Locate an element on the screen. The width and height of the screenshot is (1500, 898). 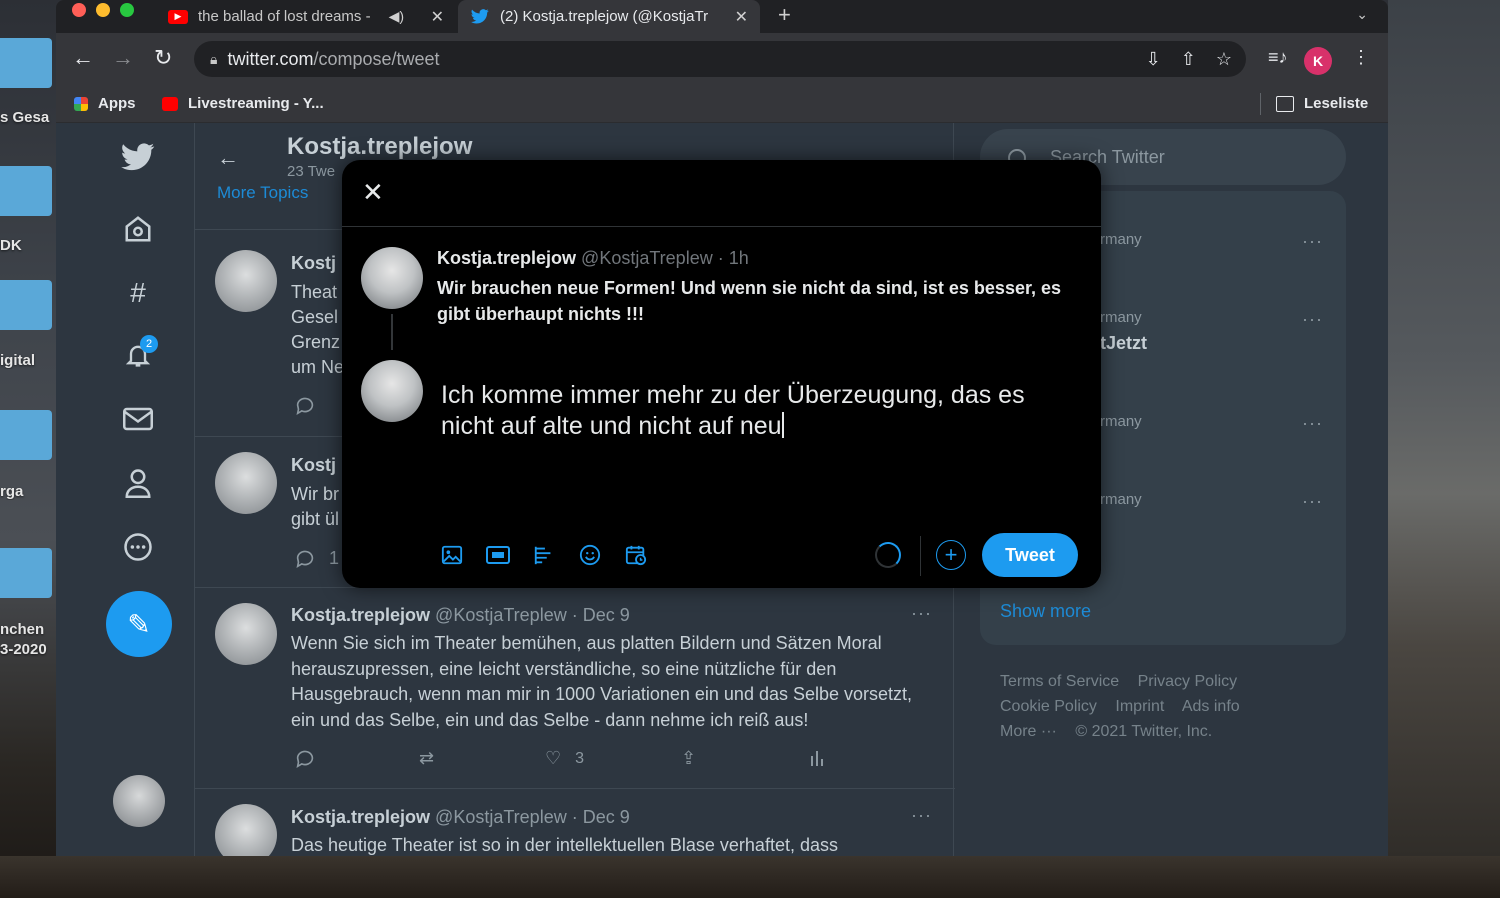
apps-grid-icon is located at coordinates (81, 103).